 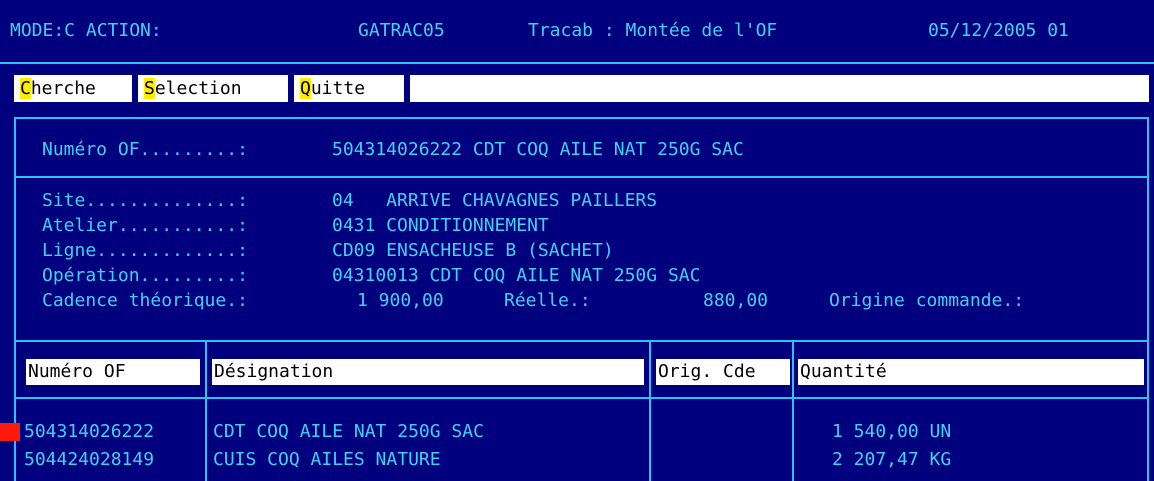 I want to click on row-1-quantite: 1 540,00 UN, so click(x=891, y=432).